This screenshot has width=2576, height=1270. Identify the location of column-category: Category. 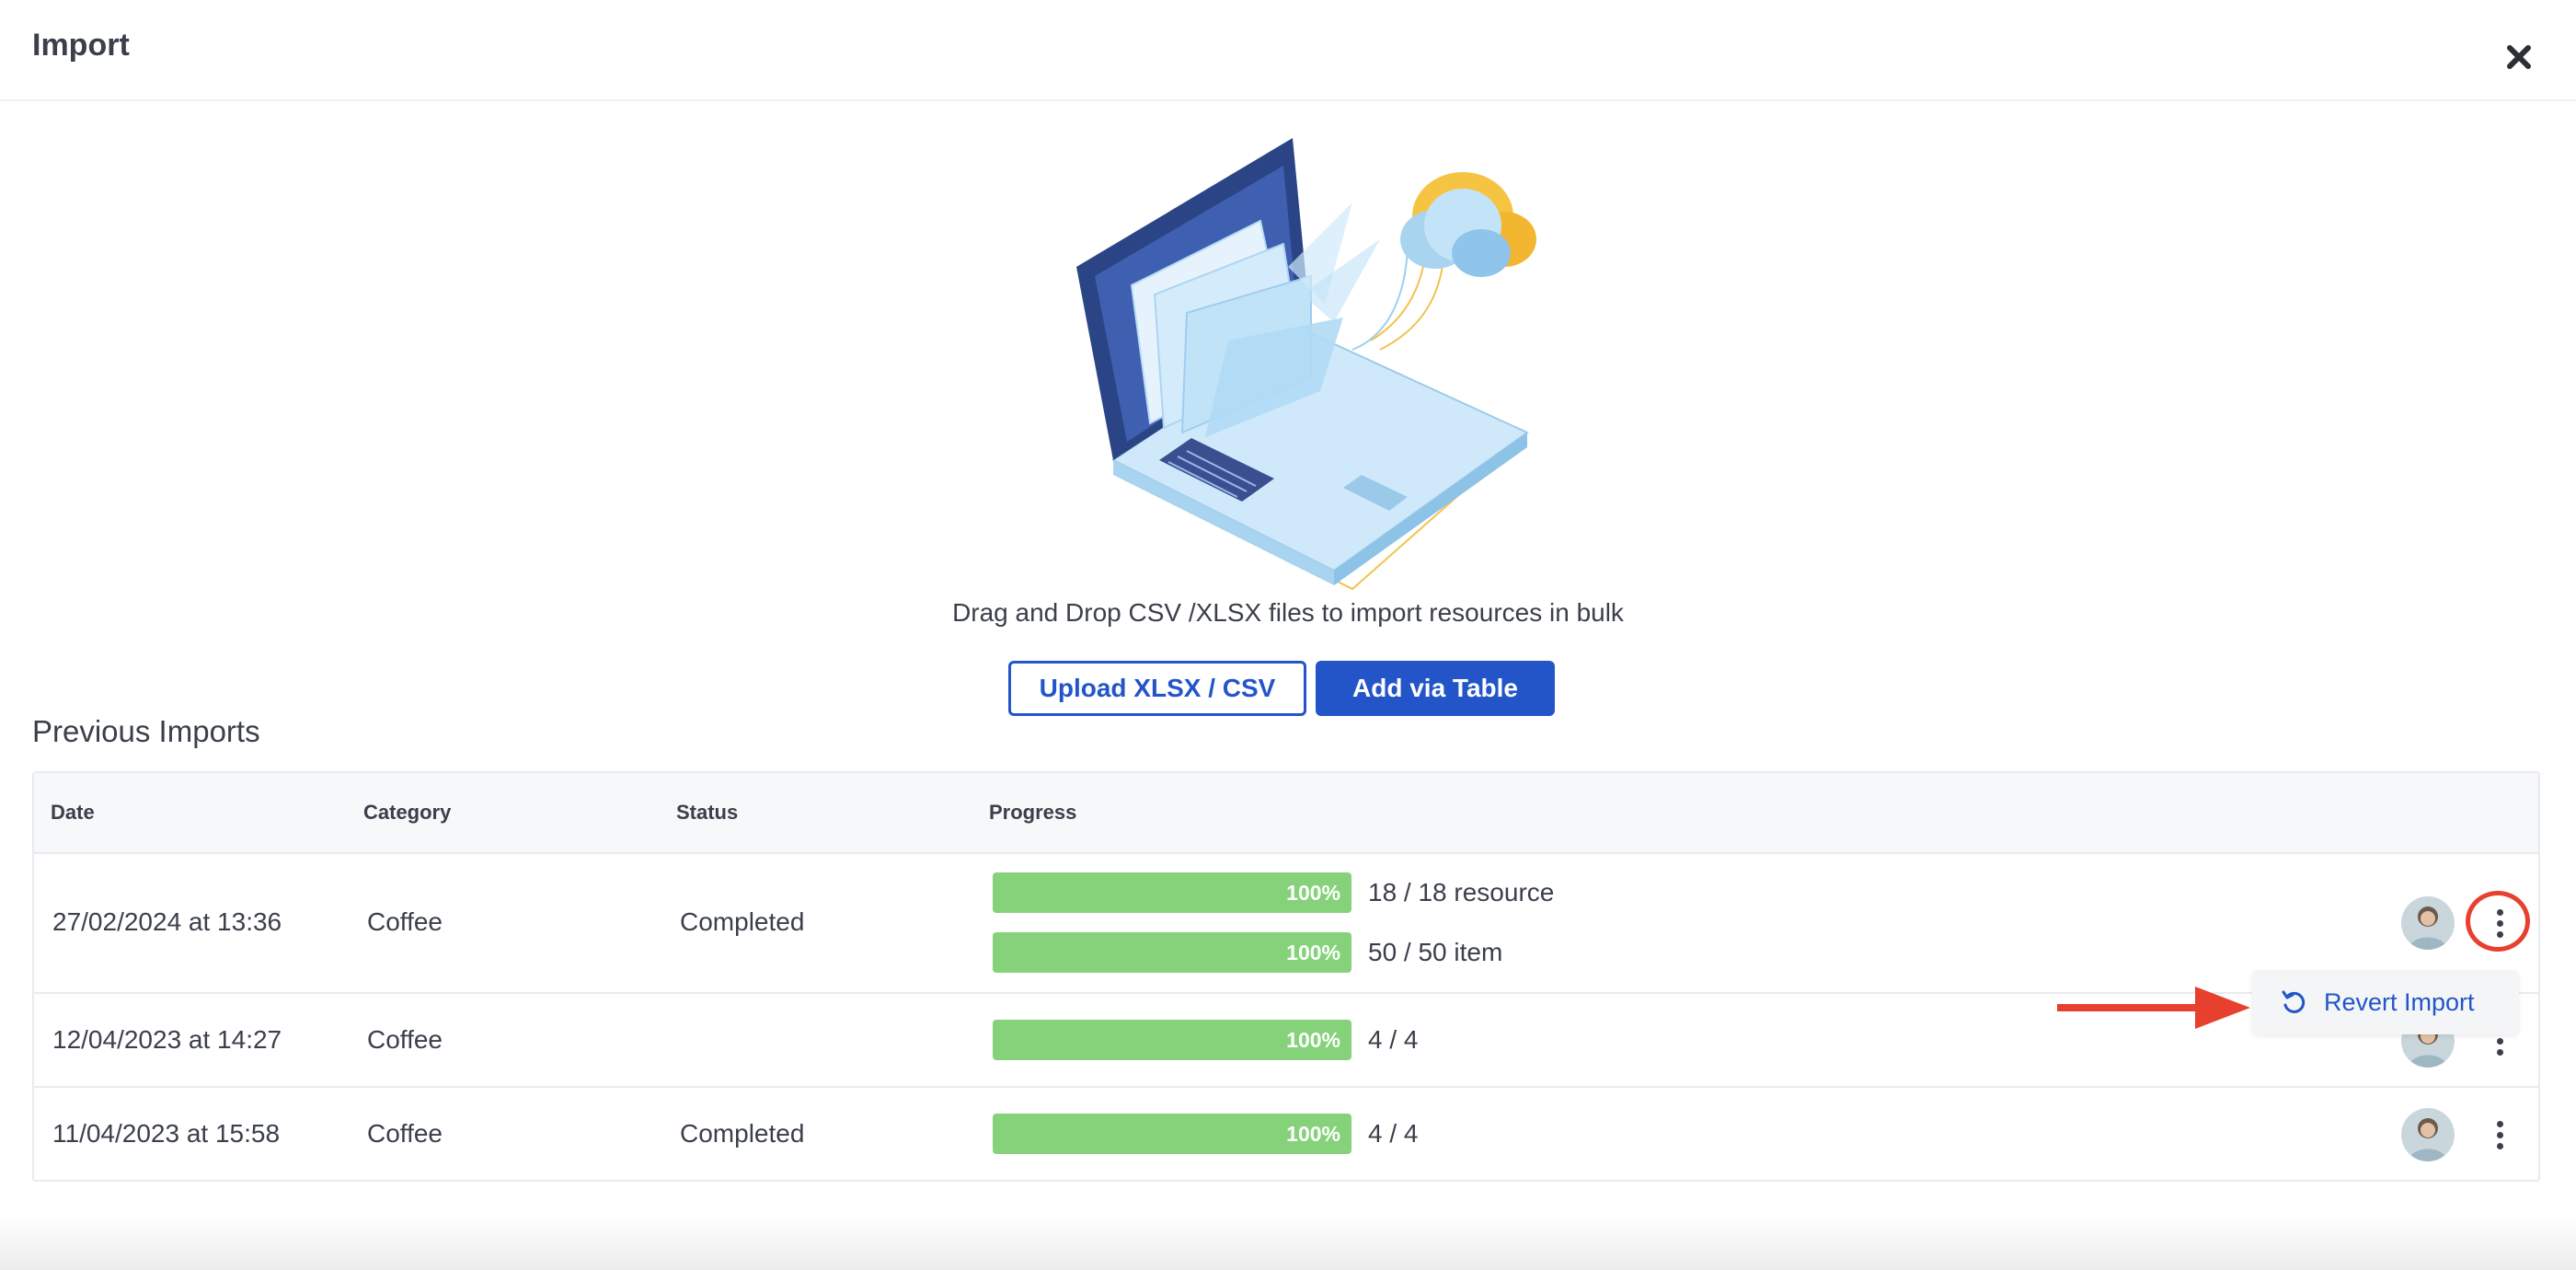
(407, 812).